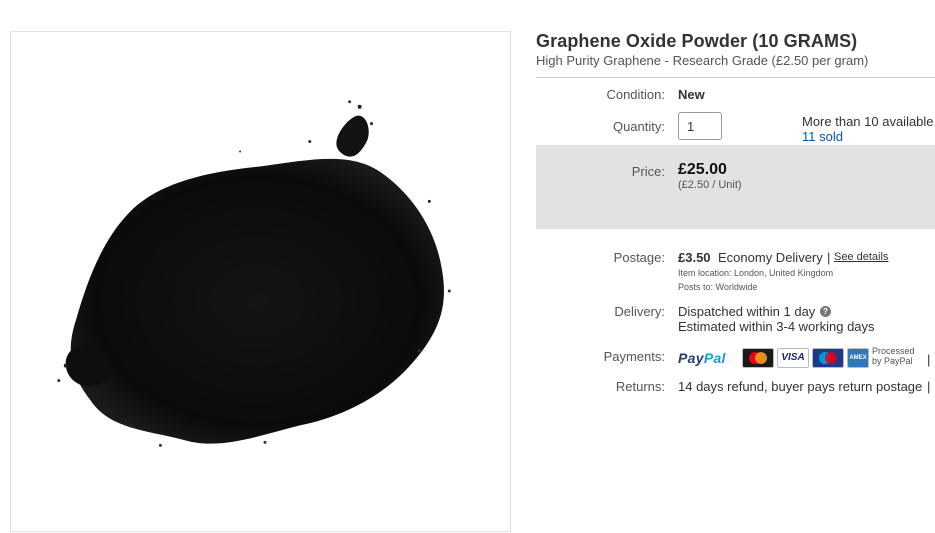 The width and height of the screenshot is (935, 533). What do you see at coordinates (694, 257) in the screenshot?
I see `postage-amount: £3.50` at bounding box center [694, 257].